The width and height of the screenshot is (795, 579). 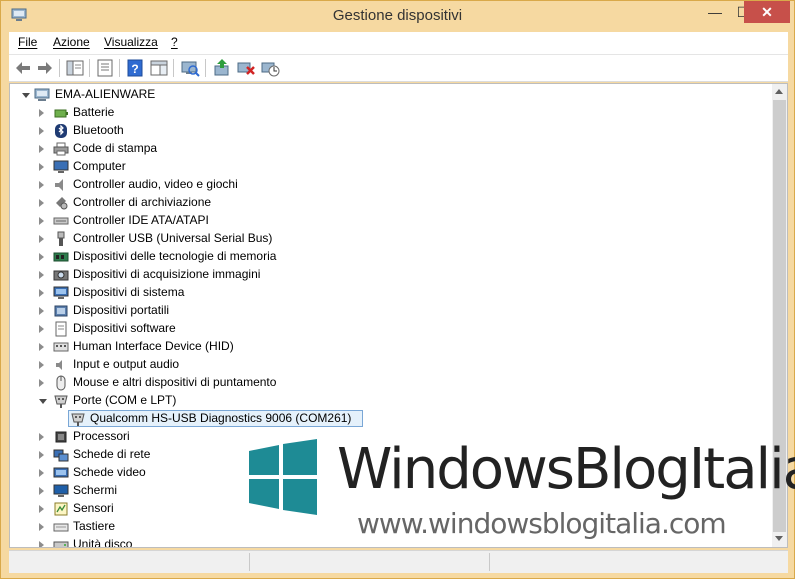 What do you see at coordinates (542, 523) in the screenshot?
I see `watermark-url: www.windowsblogitalia.com` at bounding box center [542, 523].